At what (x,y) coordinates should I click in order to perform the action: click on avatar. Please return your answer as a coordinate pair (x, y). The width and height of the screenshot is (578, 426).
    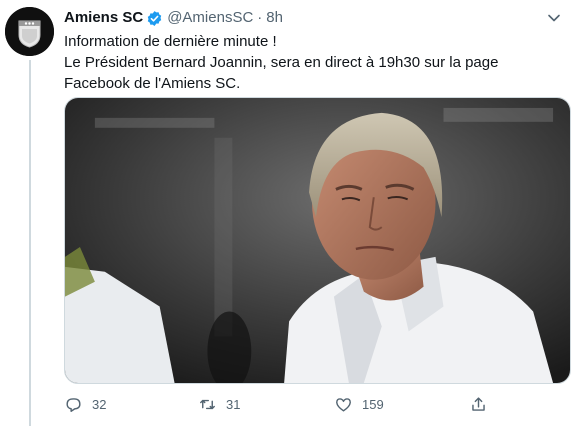
    Looking at the image, I should click on (29, 31).